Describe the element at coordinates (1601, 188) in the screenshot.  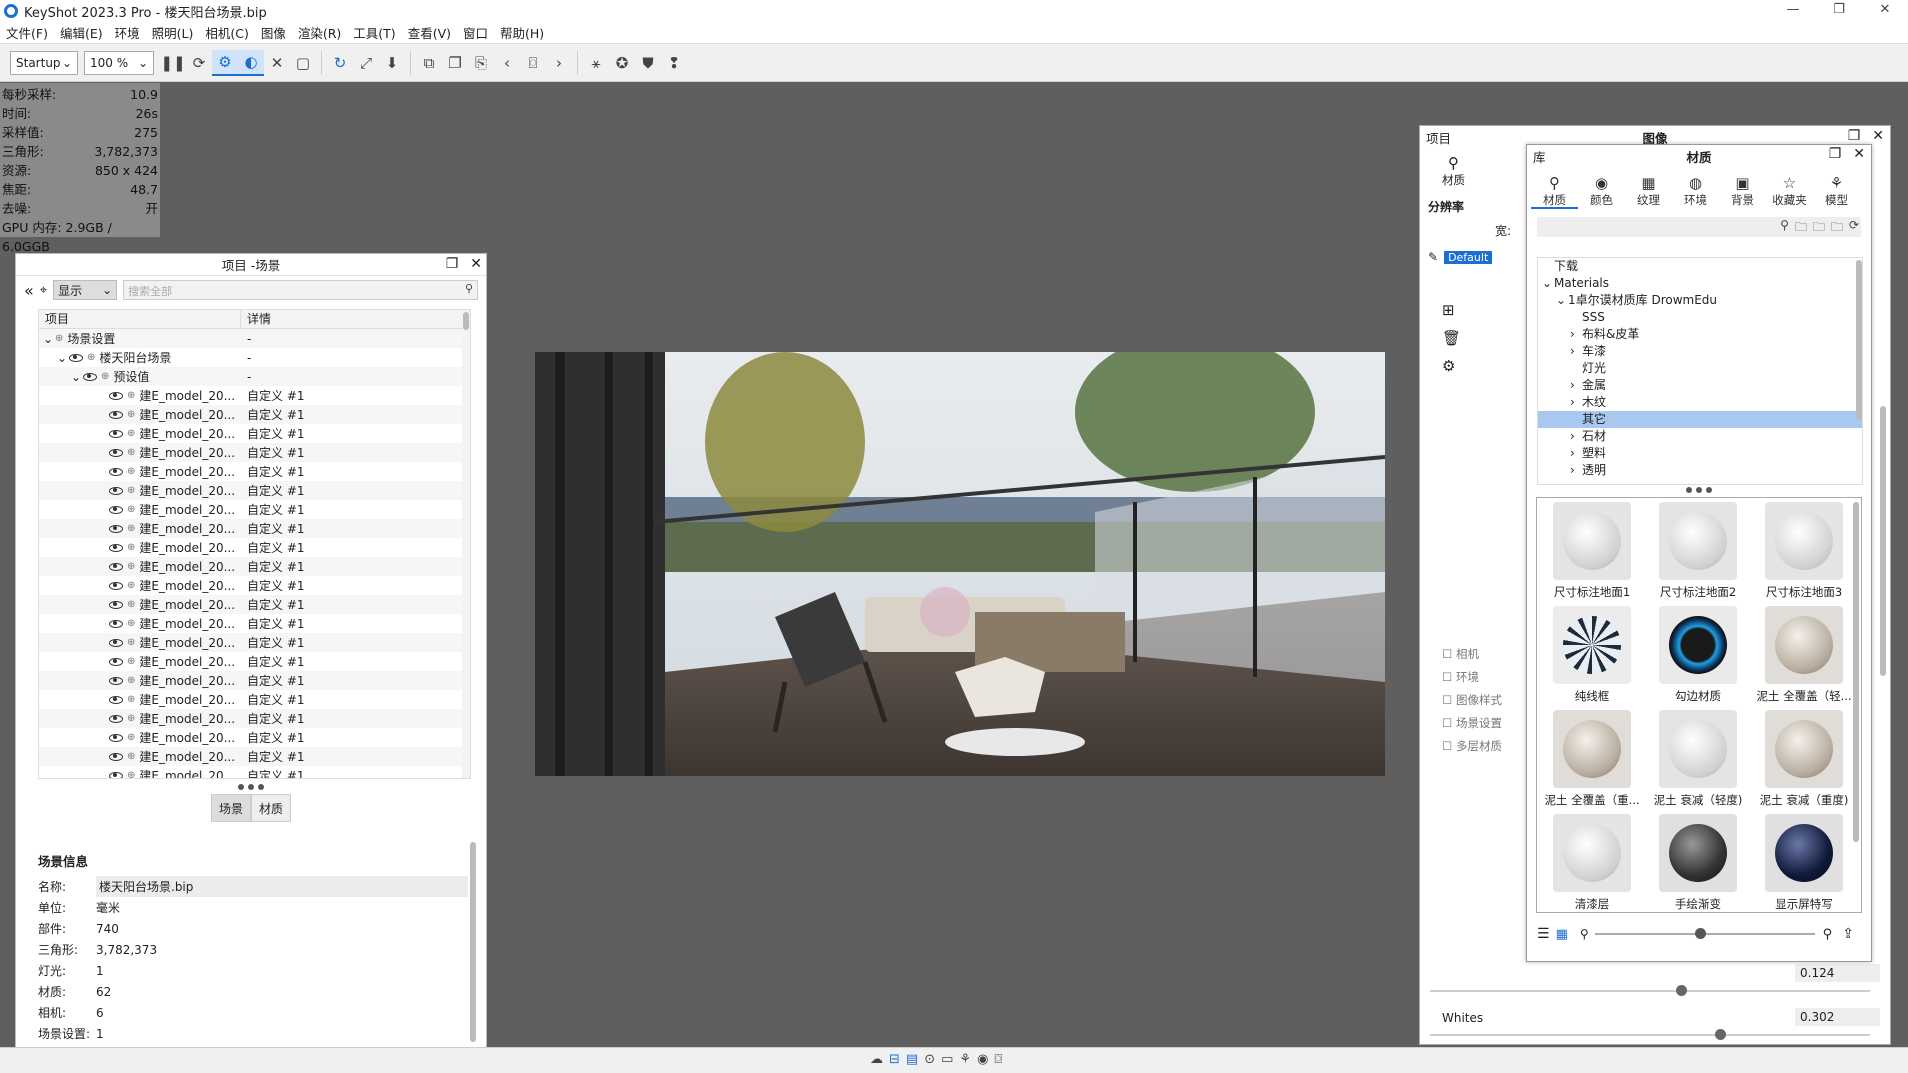
I see `library-tab: ◉ 颜色` at that location.